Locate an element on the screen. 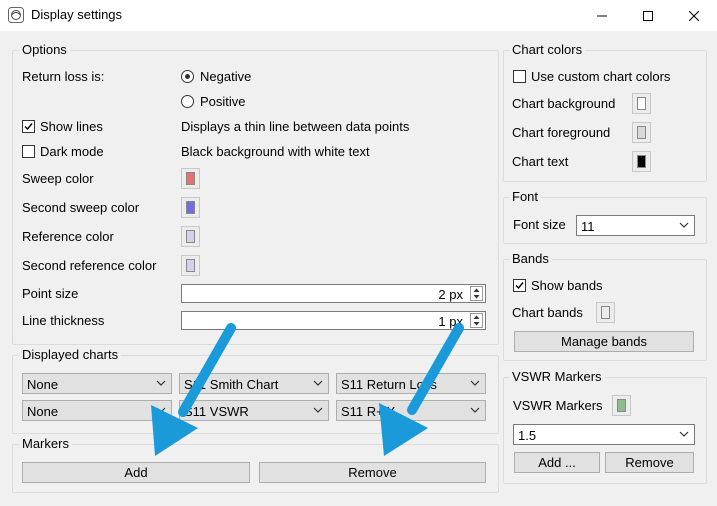 This screenshot has width=717, height=506. minimize-icon is located at coordinates (602, 15).